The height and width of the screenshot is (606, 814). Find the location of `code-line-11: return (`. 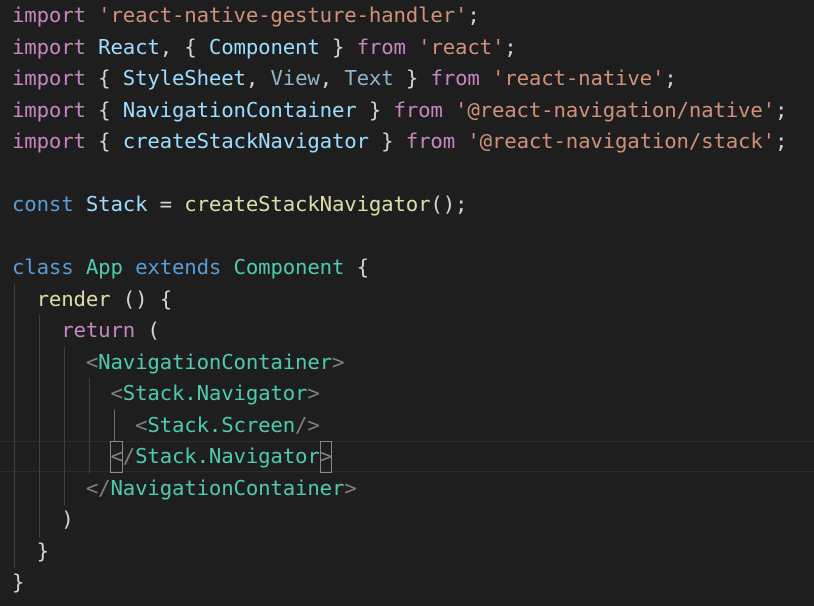

code-line-11: return ( is located at coordinates (86, 331).